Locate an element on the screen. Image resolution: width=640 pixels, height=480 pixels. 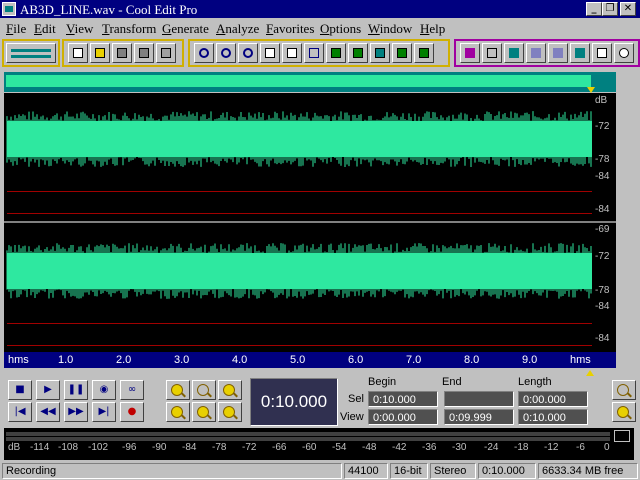
sel-end-field is located at coordinates (479, 399).